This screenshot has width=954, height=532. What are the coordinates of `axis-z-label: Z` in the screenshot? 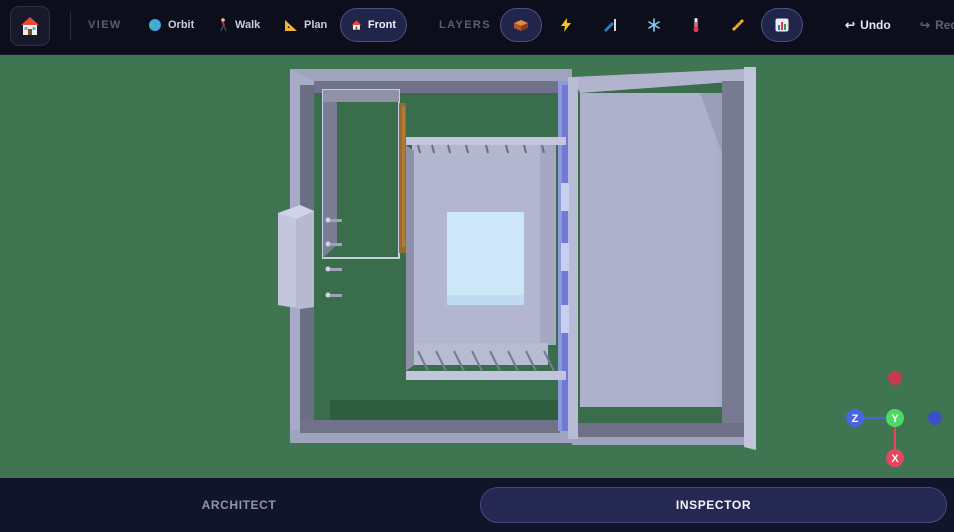 It's located at (855, 419).